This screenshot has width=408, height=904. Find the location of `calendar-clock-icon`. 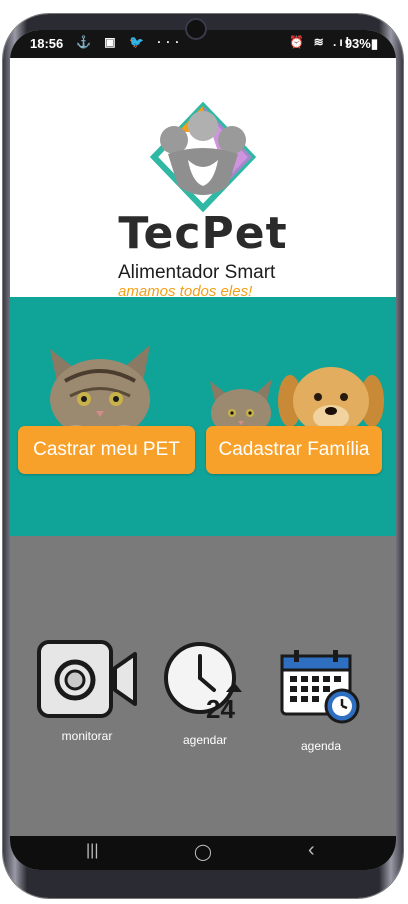

calendar-clock-icon is located at coordinates (320, 687).